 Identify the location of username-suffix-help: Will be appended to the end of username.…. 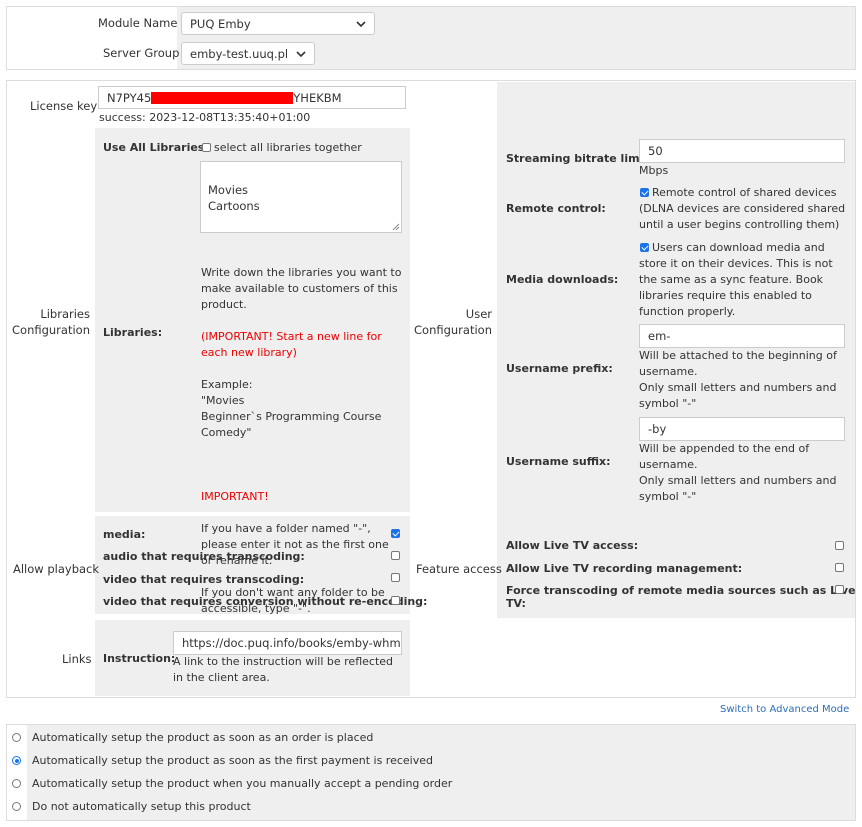
(738, 472).